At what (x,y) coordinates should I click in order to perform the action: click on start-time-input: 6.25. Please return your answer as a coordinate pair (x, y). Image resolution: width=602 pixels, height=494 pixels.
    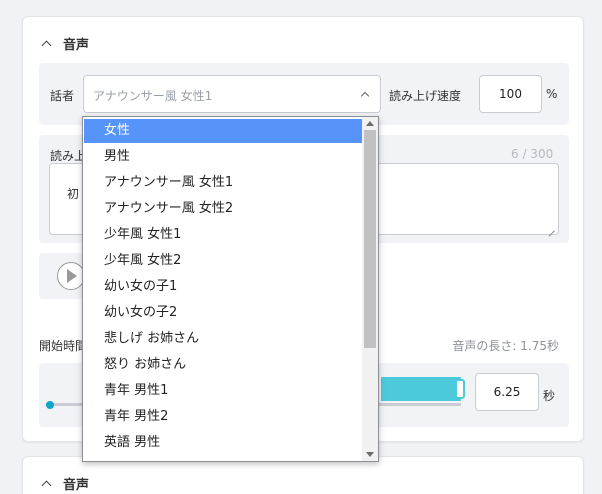
    Looking at the image, I should click on (507, 392).